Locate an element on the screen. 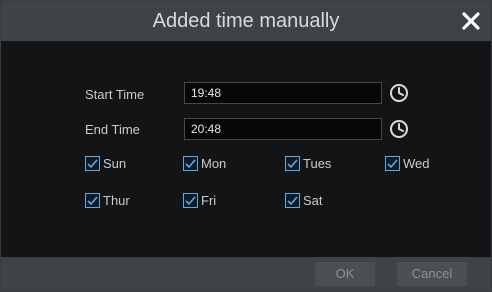  day-checkbox-tues: Tues is located at coordinates (308, 163).